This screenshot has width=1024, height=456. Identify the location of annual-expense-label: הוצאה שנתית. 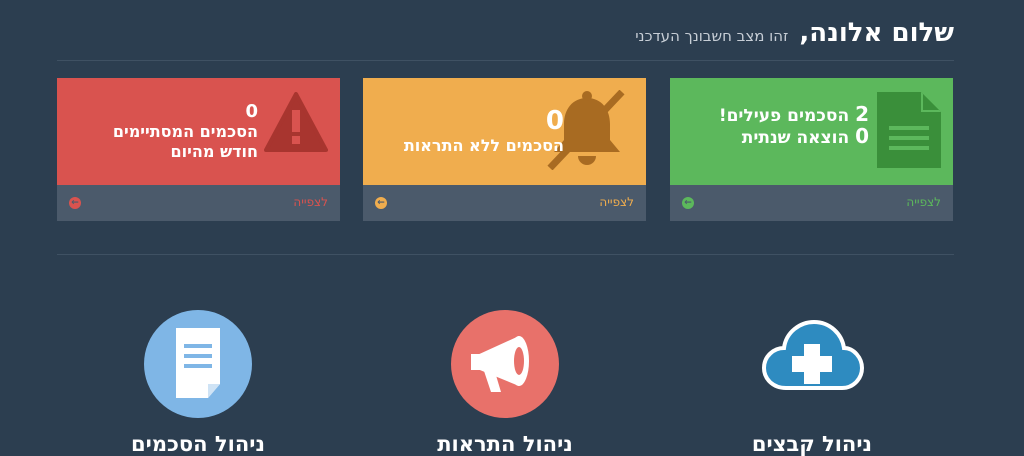
(795, 138).